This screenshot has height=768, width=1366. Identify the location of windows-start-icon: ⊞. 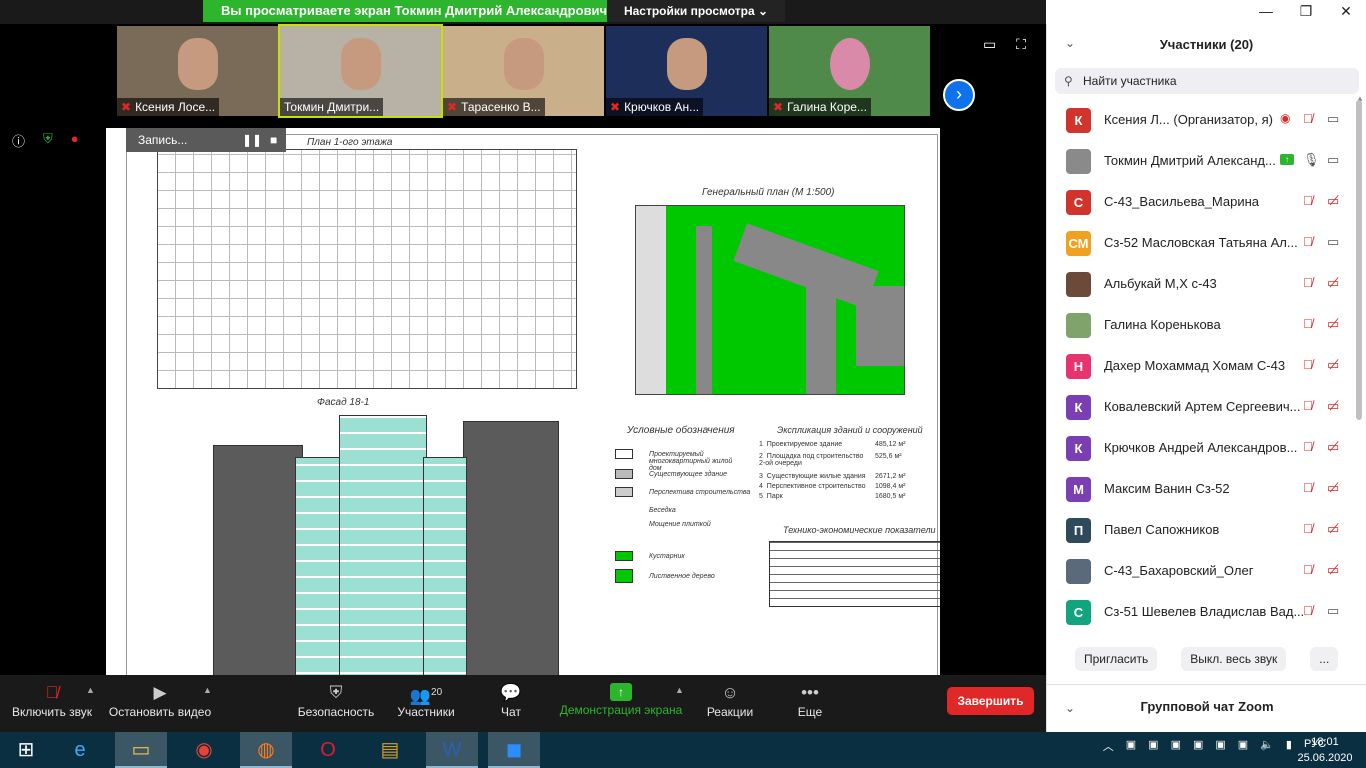
(26, 750).